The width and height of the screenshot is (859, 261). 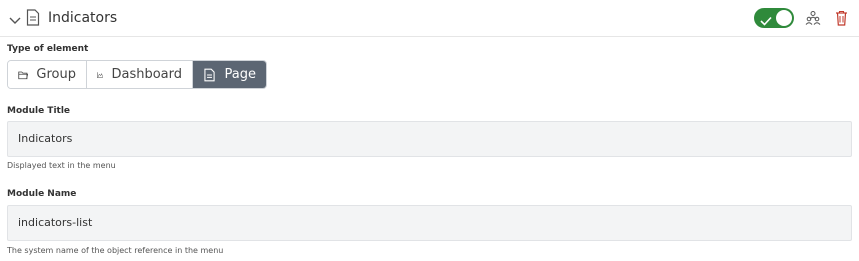 I want to click on element-type-selector: Group Dashboard Page, so click(x=137, y=74).